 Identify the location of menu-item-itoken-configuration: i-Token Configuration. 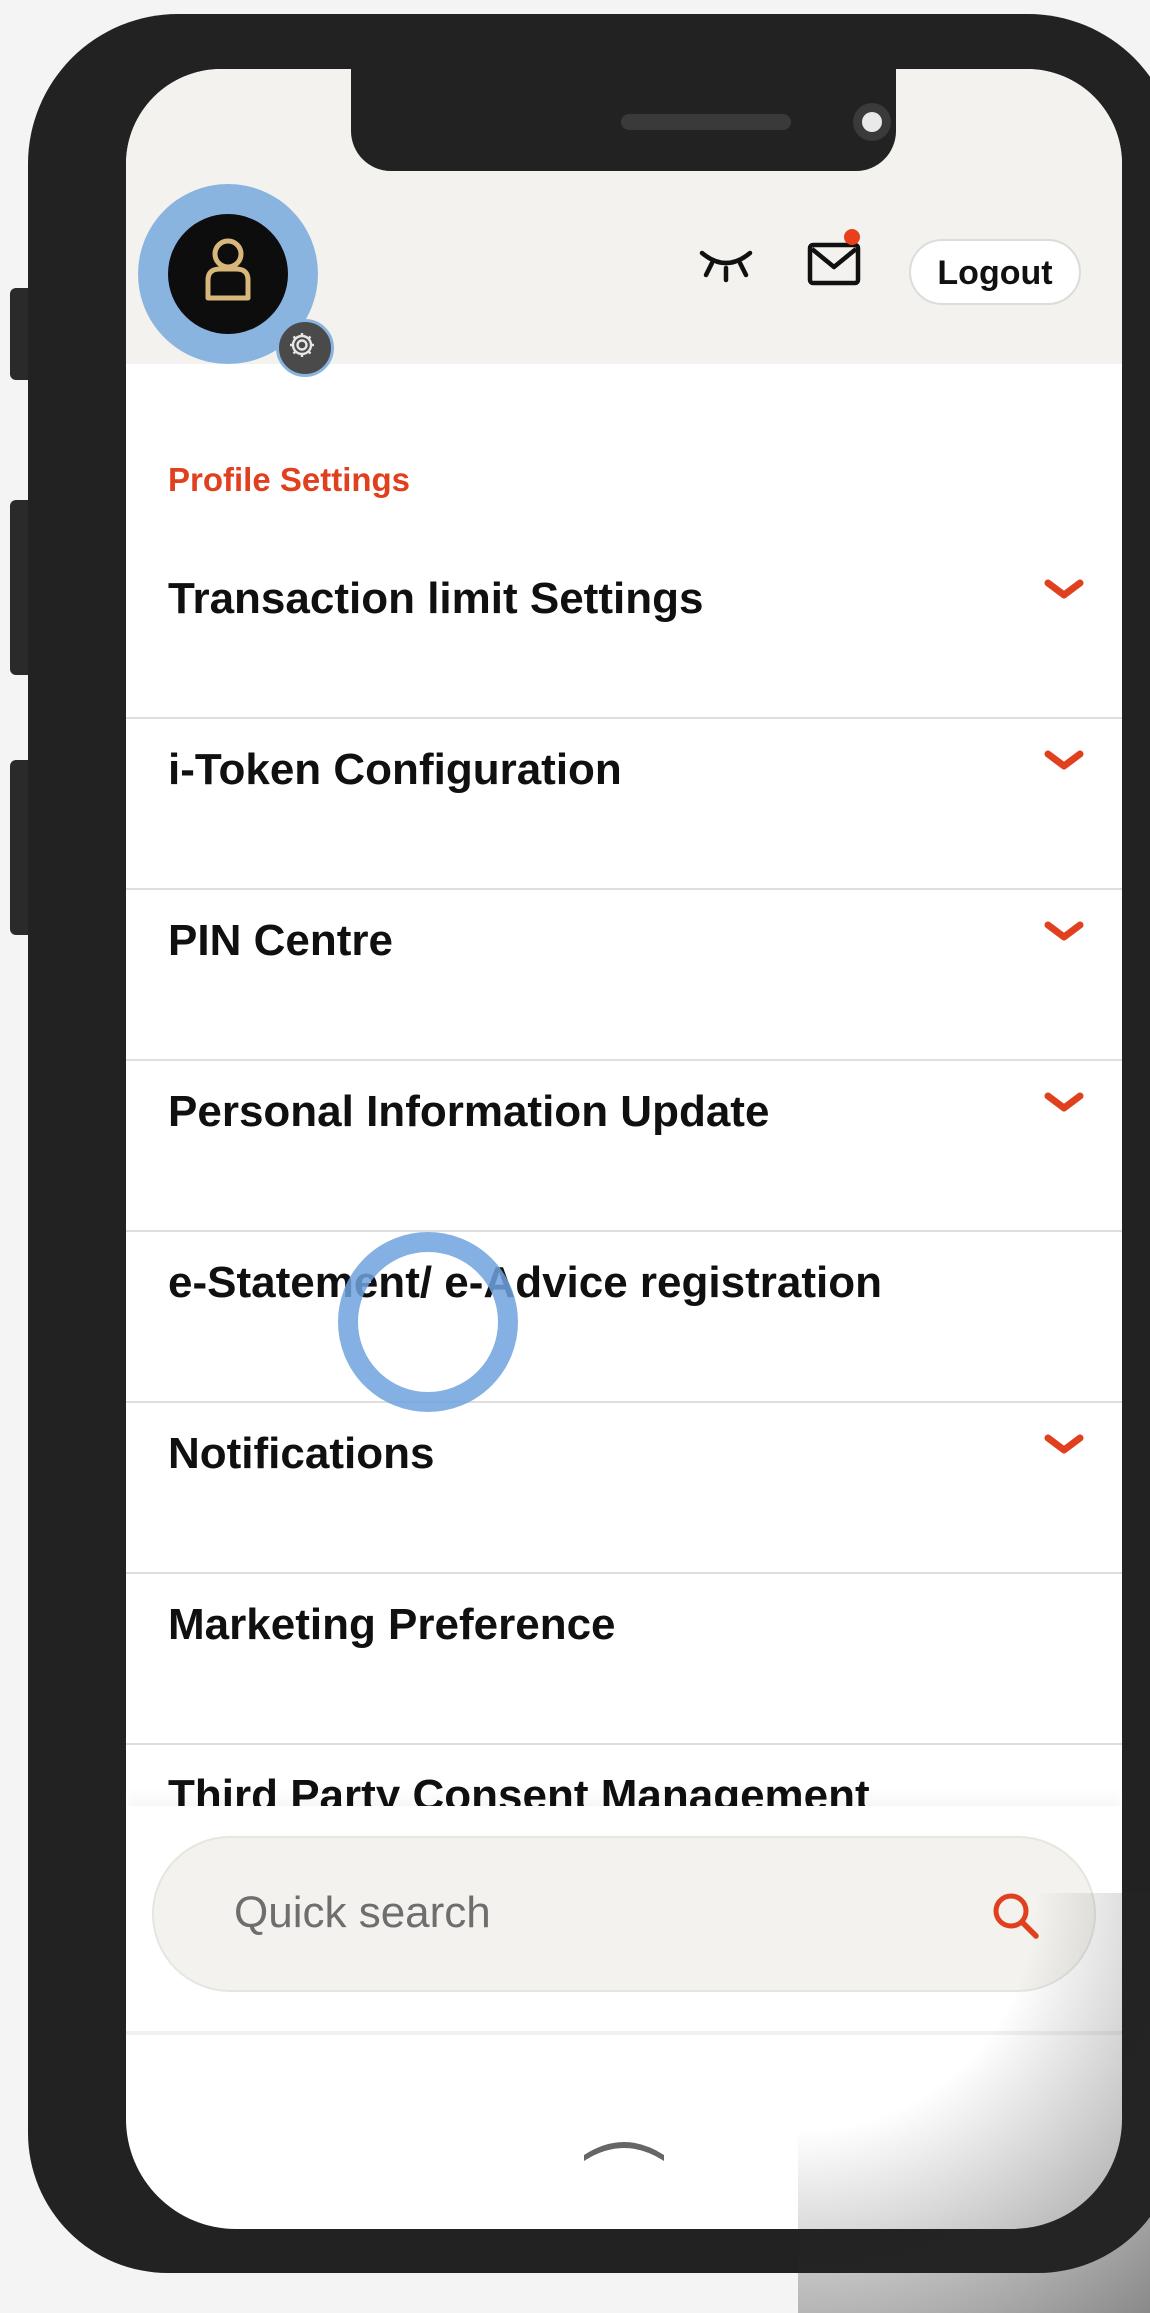
(624, 805).